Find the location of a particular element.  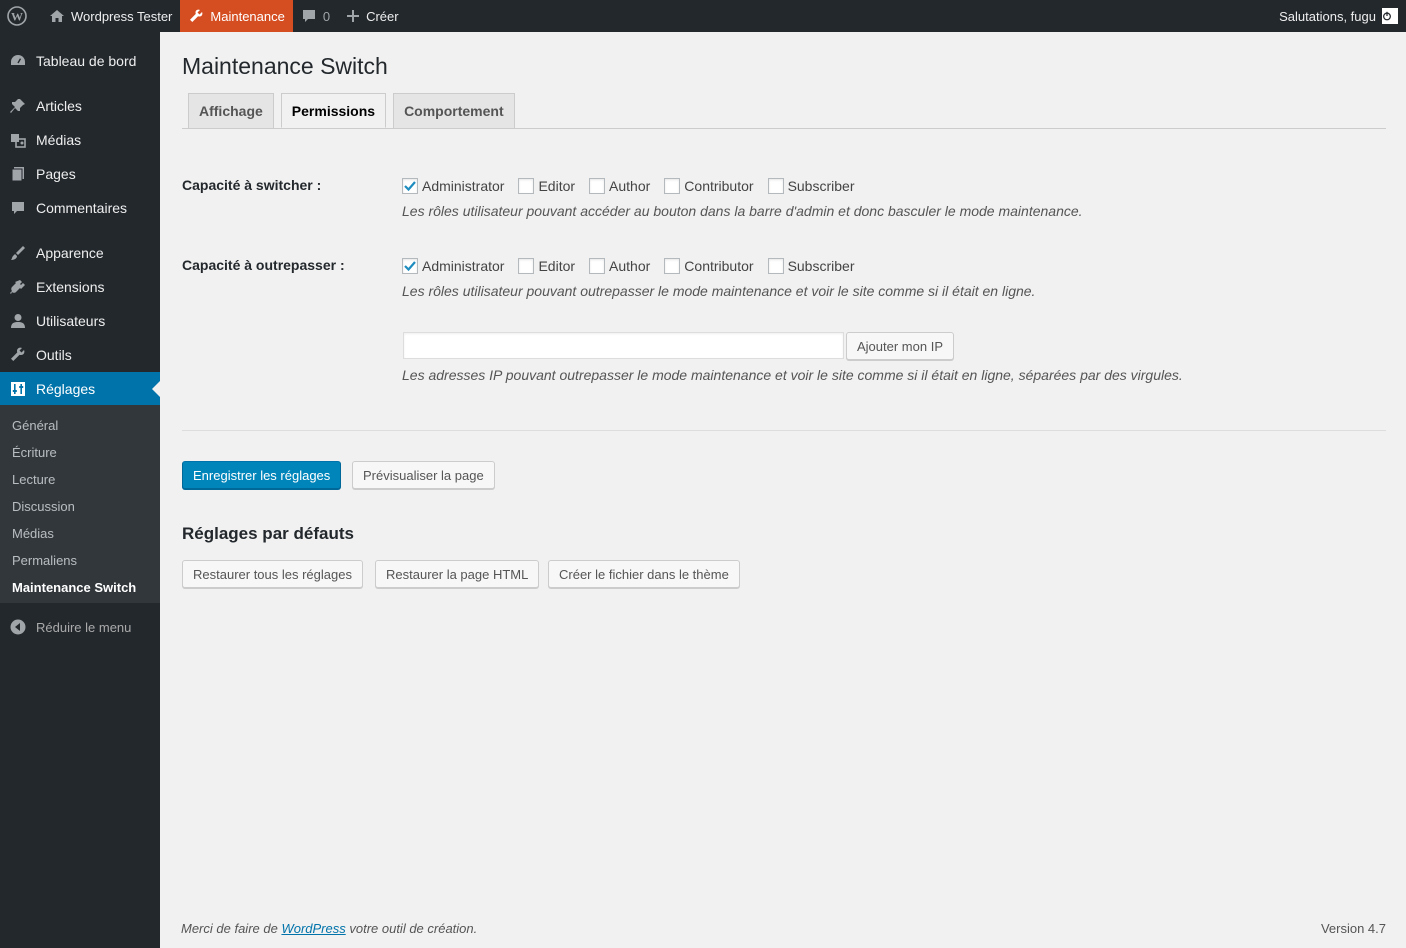

submenu-item-permalinks: Permaliens is located at coordinates (44, 560).